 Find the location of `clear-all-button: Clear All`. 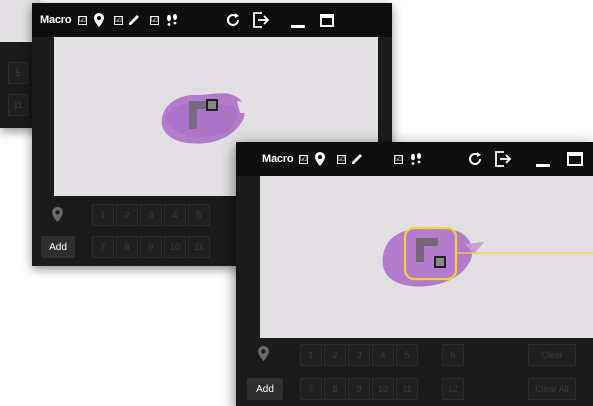

clear-all-button: Clear All is located at coordinates (552, 389).